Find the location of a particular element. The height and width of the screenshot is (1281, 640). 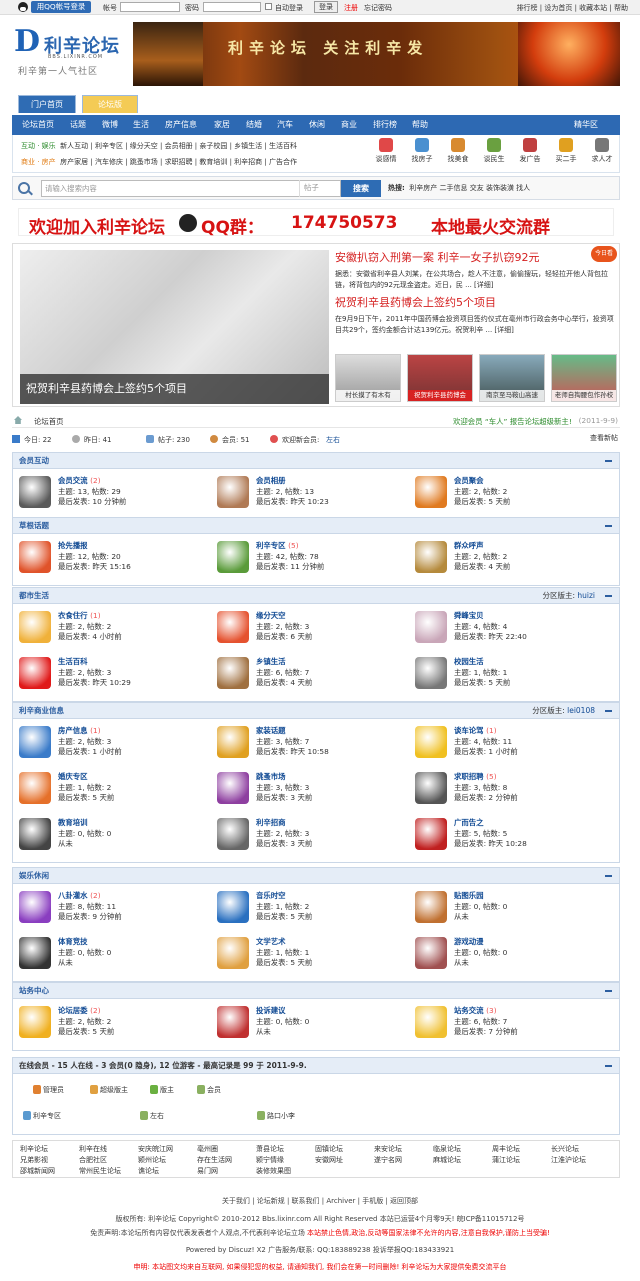

nav-item: 家居 is located at coordinates (222, 125).